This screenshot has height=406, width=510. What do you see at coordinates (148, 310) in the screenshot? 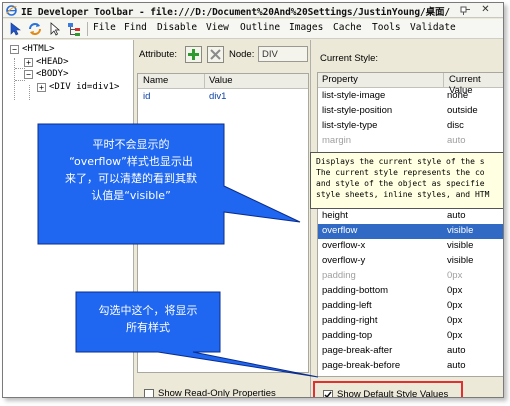
I see `callout-line: 勾选中这个，将显示` at bounding box center [148, 310].